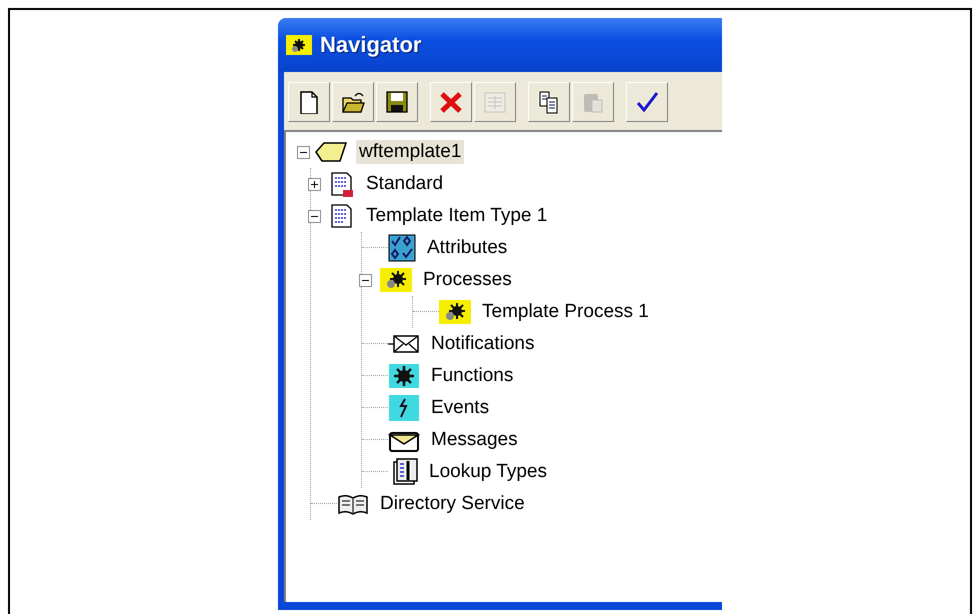  What do you see at coordinates (402, 248) in the screenshot?
I see `checklist-icon` at bounding box center [402, 248].